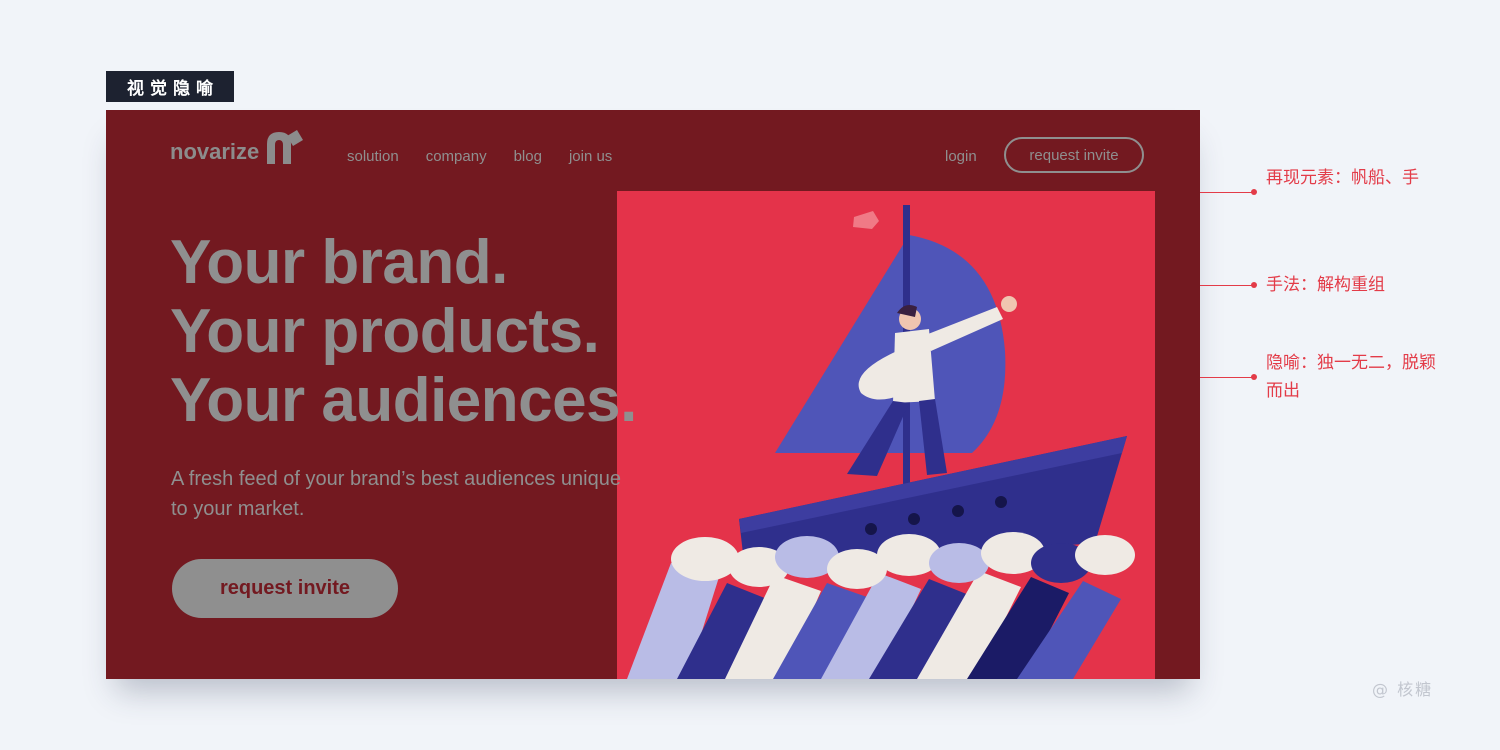 The height and width of the screenshot is (750, 1500). I want to click on section-tag: 视觉隐喻, so click(170, 86).